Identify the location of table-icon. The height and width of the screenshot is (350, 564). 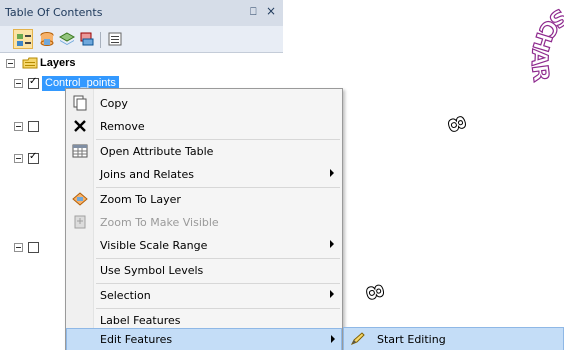
(80, 151).